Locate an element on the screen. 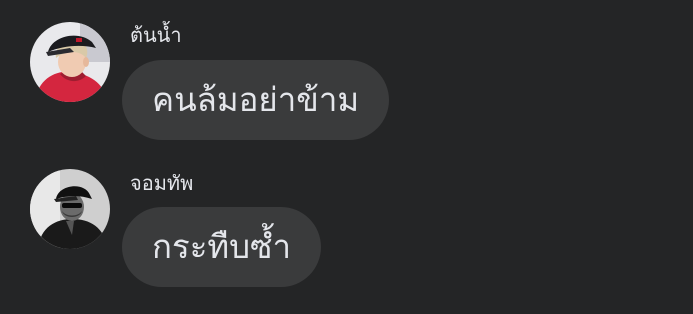 The image size is (693, 314). sender-name: จอมทัพ is located at coordinates (162, 183).